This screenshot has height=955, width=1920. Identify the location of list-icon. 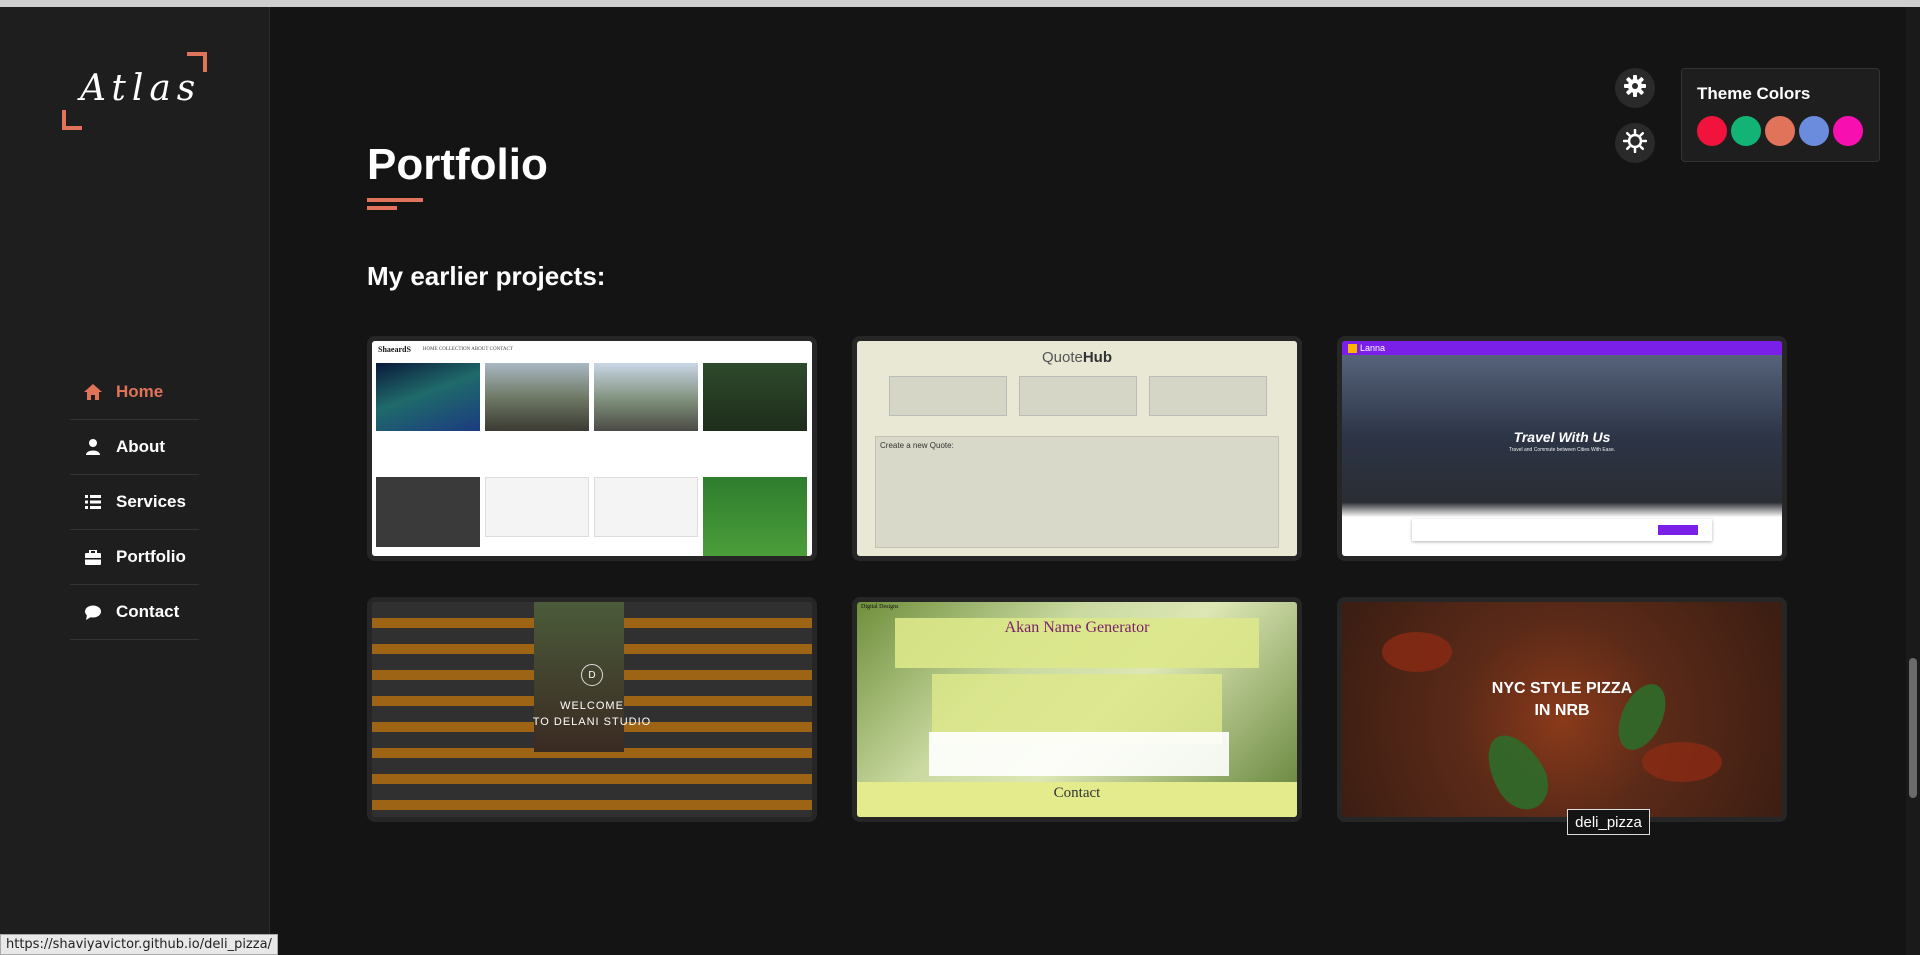
(93, 502).